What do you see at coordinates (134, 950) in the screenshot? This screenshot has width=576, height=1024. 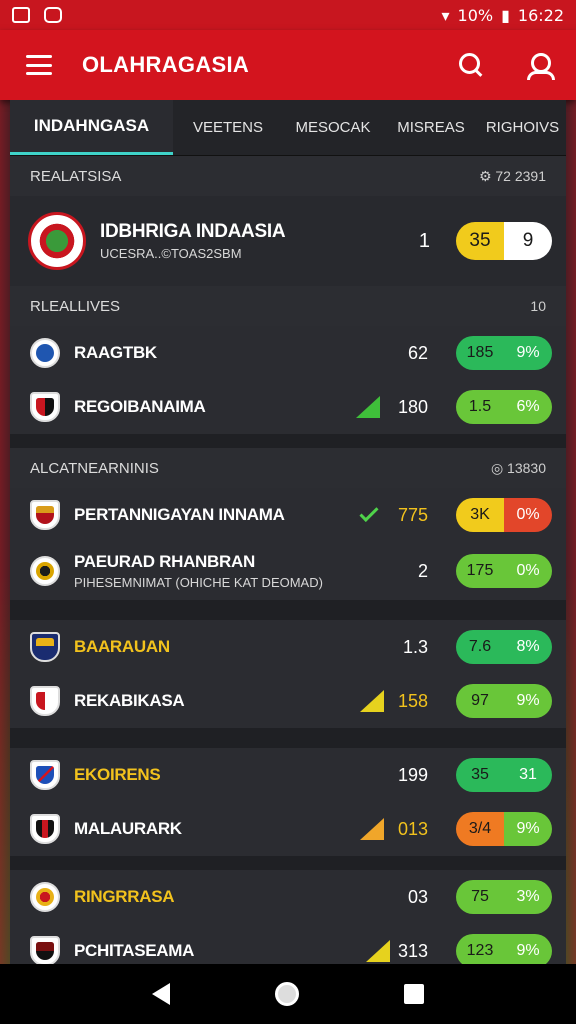 I see `team-name: PCHITASEAMA` at bounding box center [134, 950].